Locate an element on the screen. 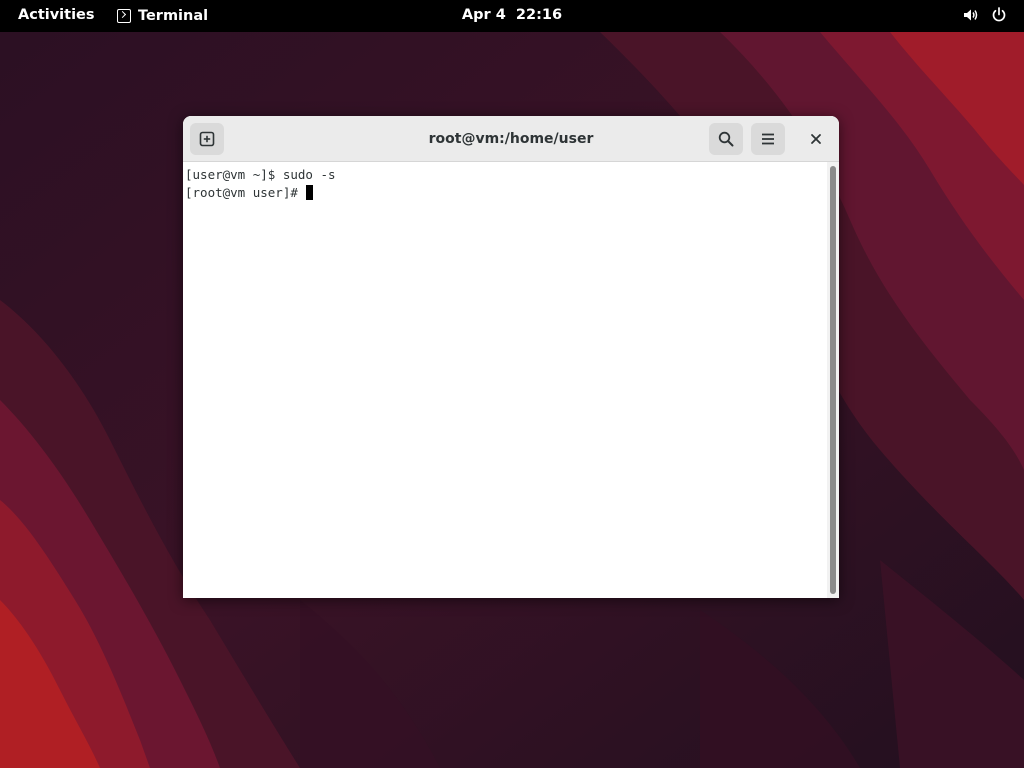 The width and height of the screenshot is (1024, 768). search-button is located at coordinates (726, 139).